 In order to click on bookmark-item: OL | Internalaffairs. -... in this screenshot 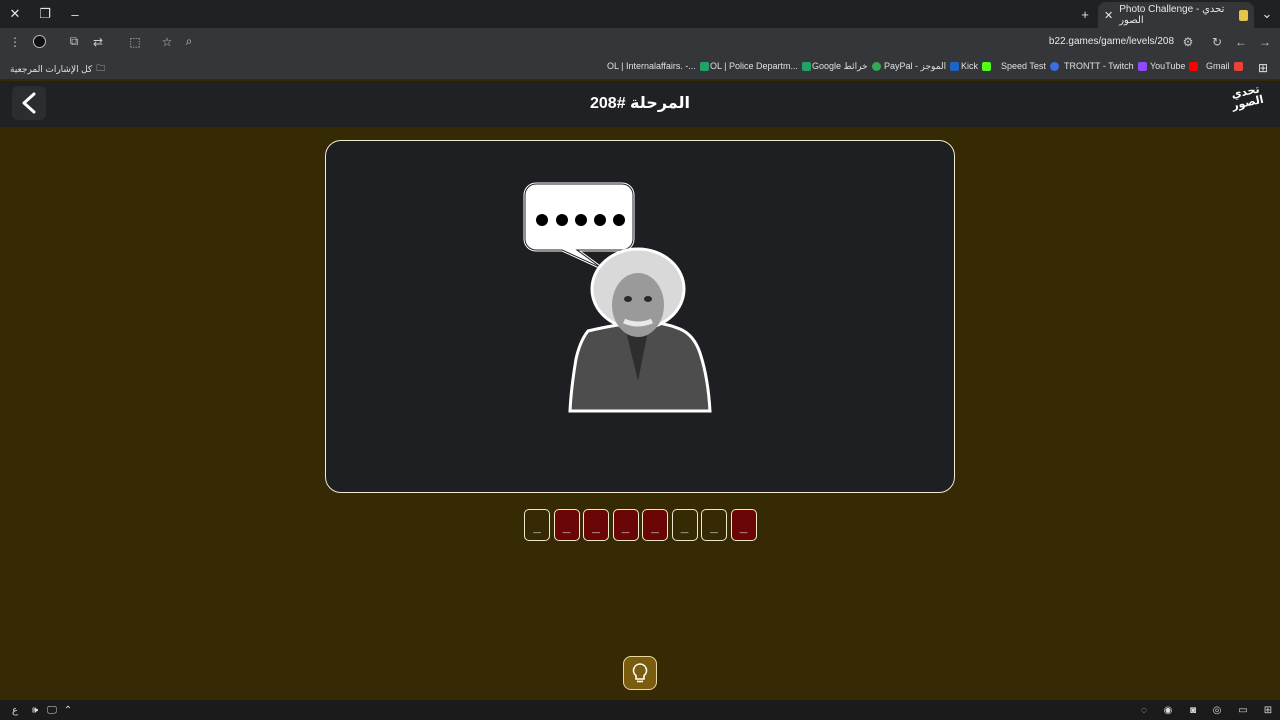, I will do `click(658, 66)`.